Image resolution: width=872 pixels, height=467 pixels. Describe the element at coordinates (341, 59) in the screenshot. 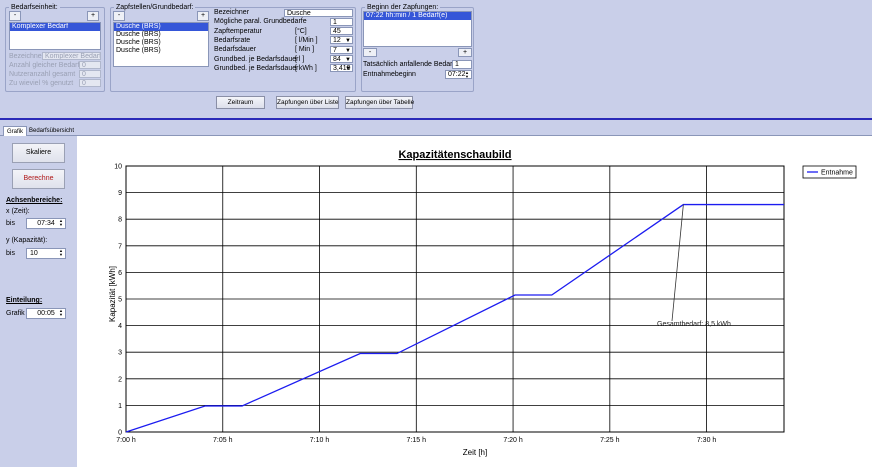

I see `zapfstelle-property-field: 84 ▼` at that location.